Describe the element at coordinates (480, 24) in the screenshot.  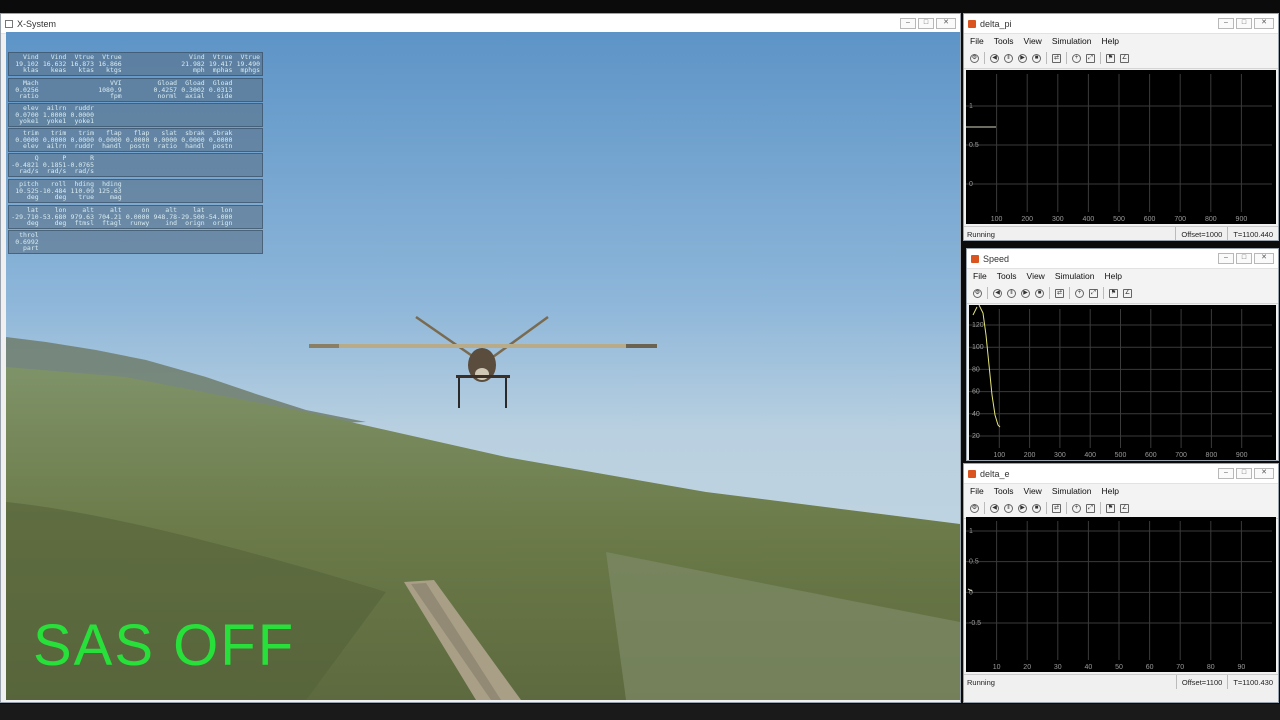
I see `x-system-titlebar: X-System – □ ✕` at that location.